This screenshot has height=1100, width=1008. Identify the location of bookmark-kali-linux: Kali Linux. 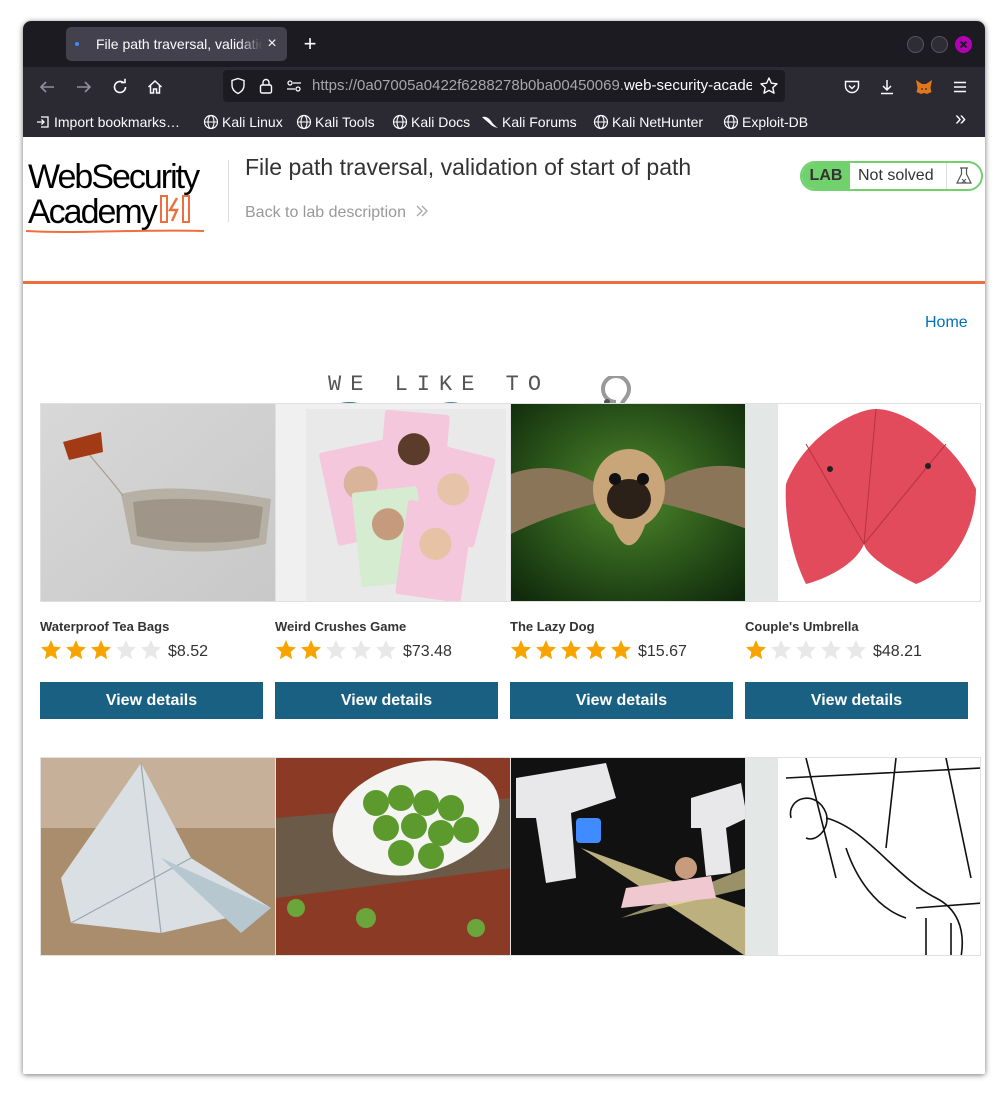
(243, 122).